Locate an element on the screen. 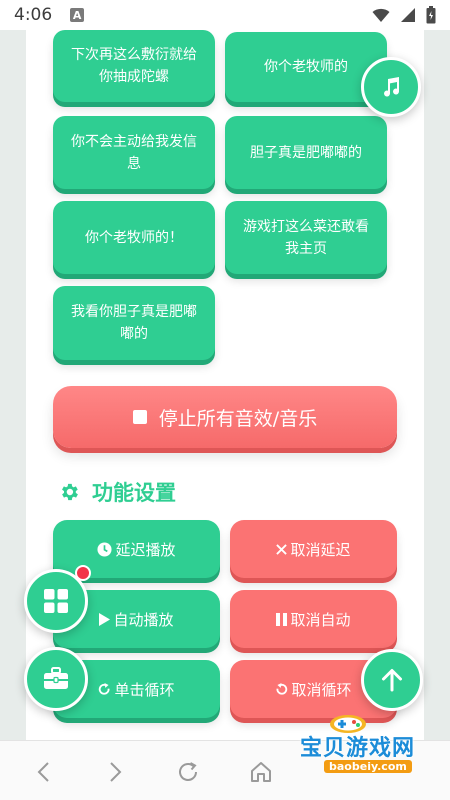 This screenshot has width=450, height=800. undo-icon is located at coordinates (281, 689).